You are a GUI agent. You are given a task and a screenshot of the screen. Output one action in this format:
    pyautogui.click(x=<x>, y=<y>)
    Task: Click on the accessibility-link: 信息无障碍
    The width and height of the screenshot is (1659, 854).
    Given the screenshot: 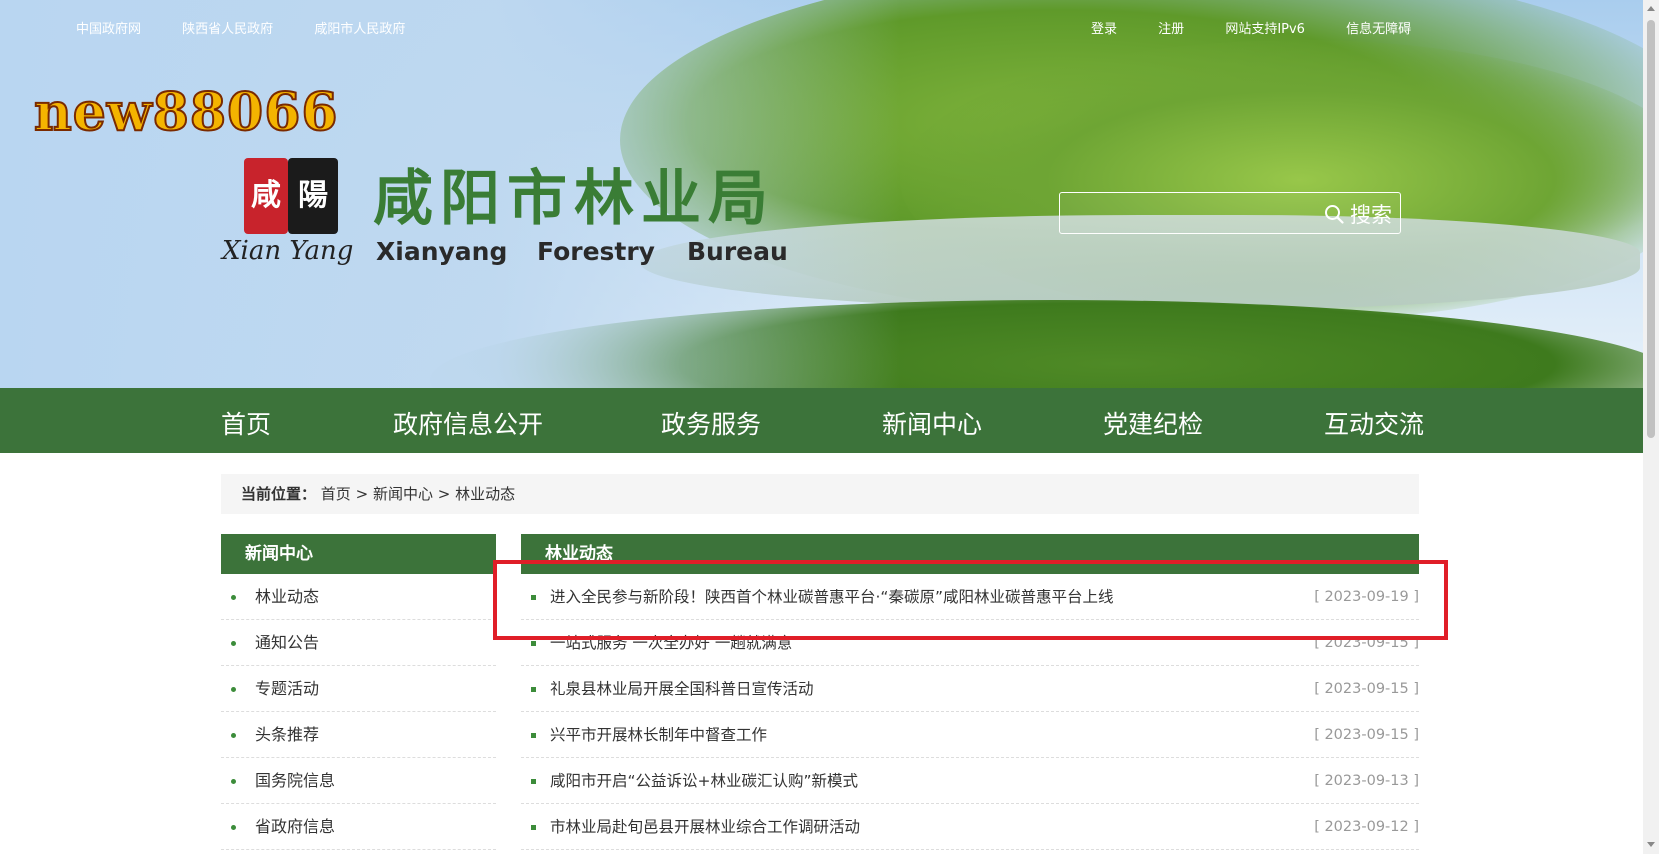 What is the action you would take?
    pyautogui.click(x=1378, y=29)
    